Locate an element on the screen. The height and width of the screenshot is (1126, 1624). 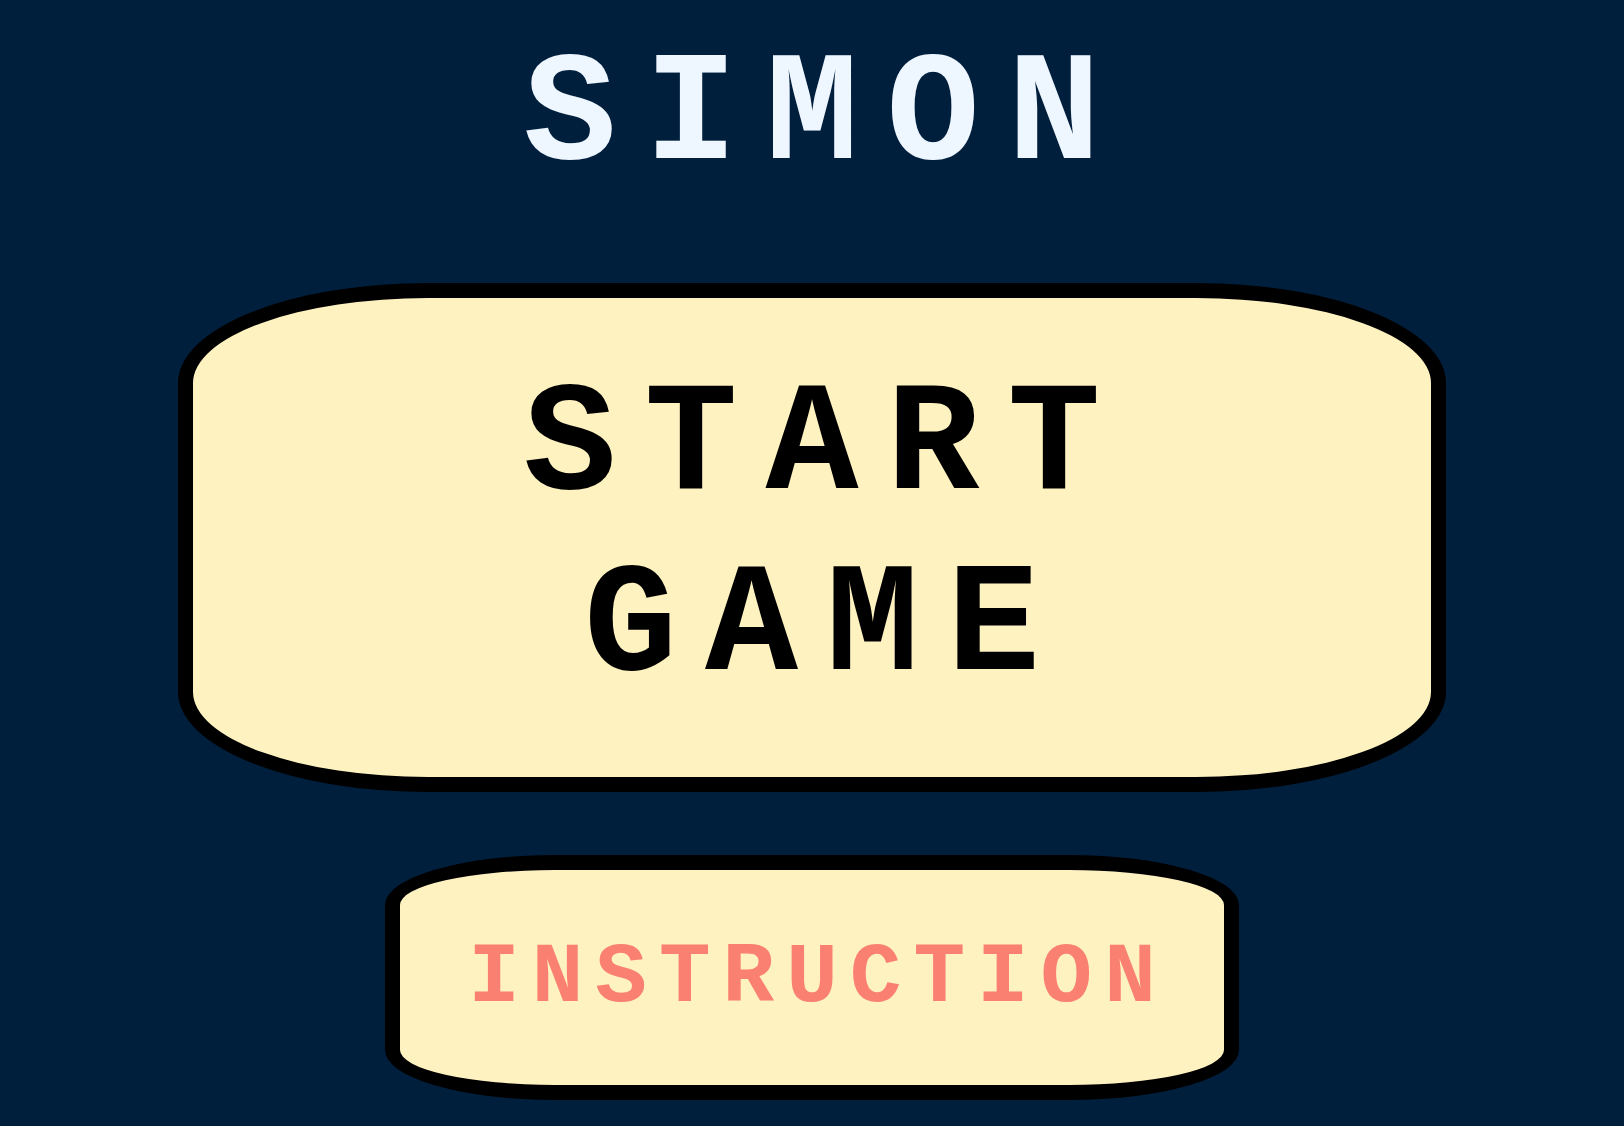
game-title: SIMON is located at coordinates (825, 117).